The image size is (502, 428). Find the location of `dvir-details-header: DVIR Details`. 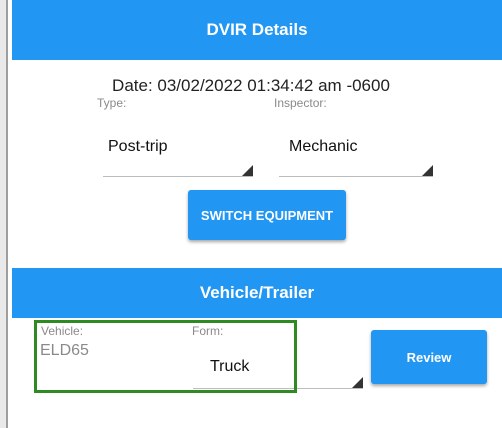

dvir-details-header: DVIR Details is located at coordinates (257, 30).